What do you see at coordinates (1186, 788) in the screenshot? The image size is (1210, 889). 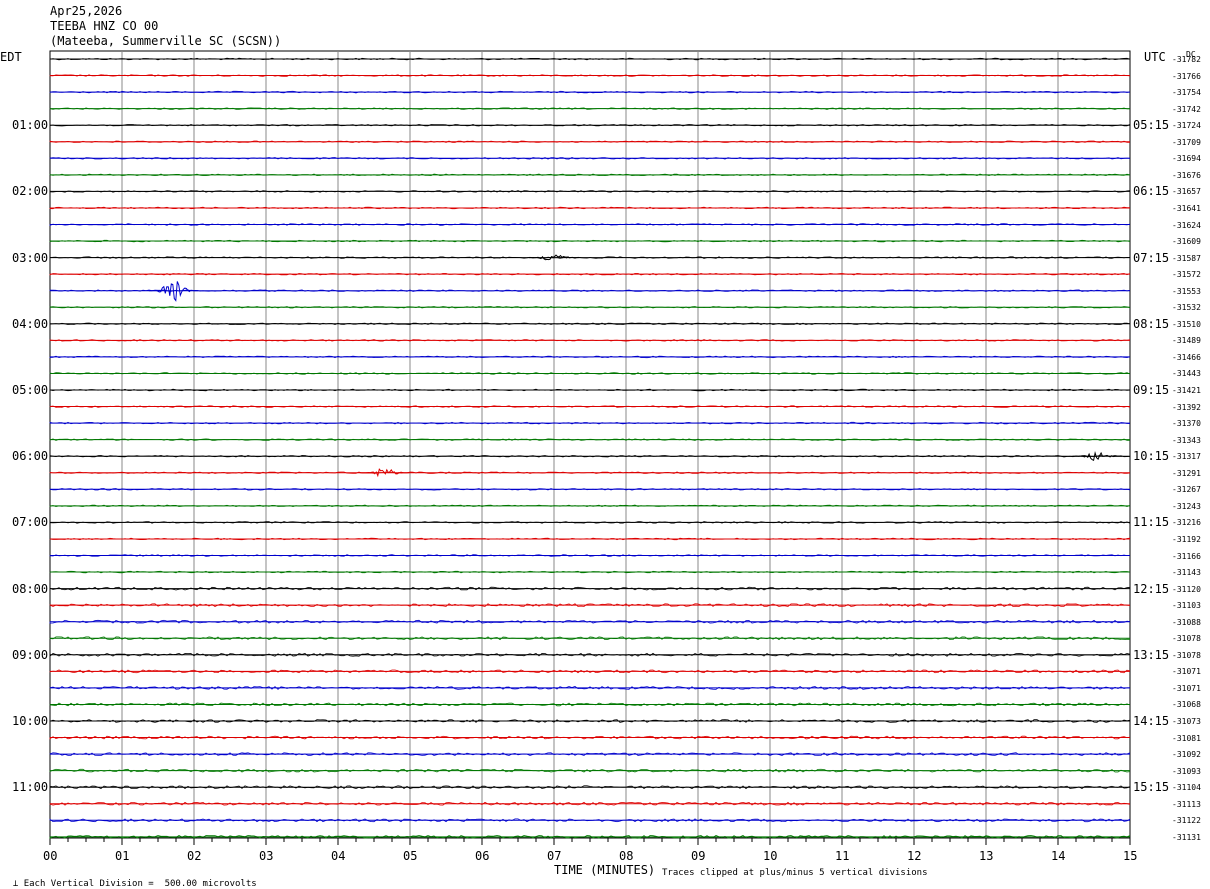 I see `dc-offset-label: -31104` at bounding box center [1186, 788].